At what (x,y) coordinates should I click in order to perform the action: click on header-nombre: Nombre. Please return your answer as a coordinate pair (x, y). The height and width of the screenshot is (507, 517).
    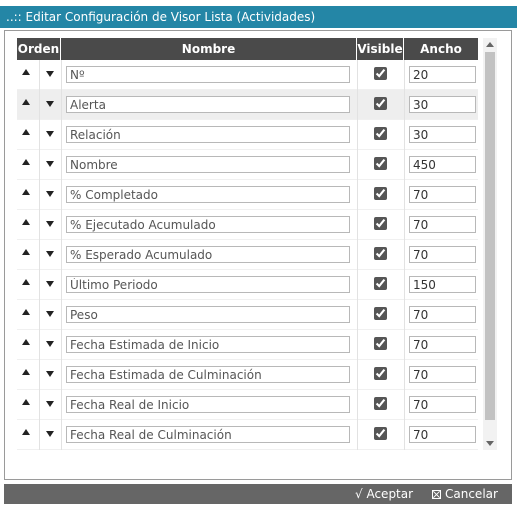
    Looking at the image, I should click on (209, 49).